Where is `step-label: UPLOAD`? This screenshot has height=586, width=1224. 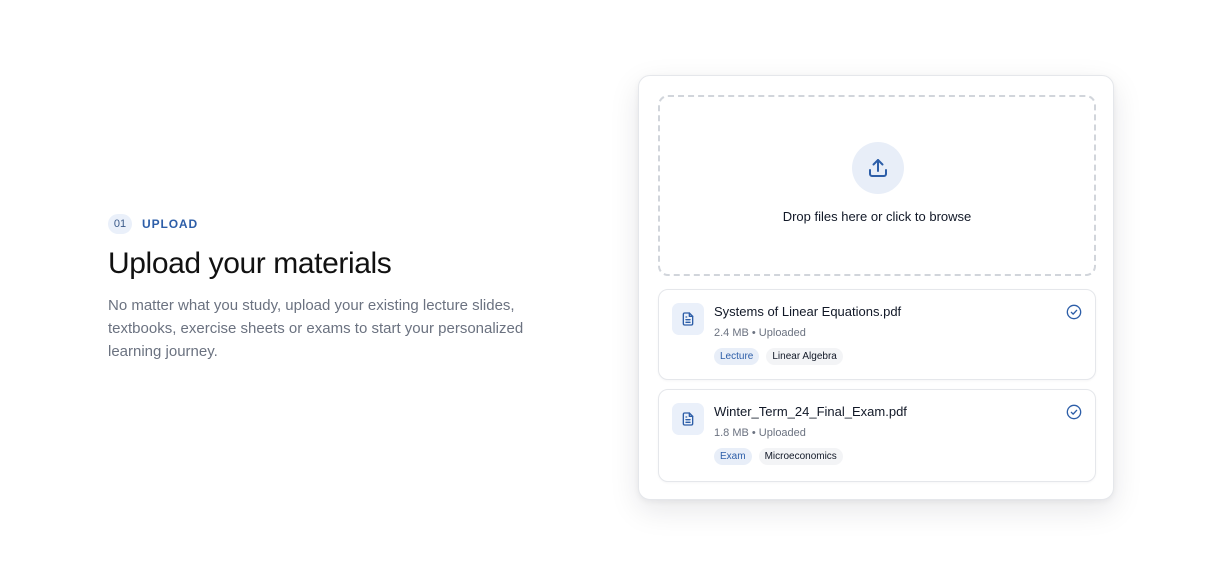 step-label: UPLOAD is located at coordinates (170, 224).